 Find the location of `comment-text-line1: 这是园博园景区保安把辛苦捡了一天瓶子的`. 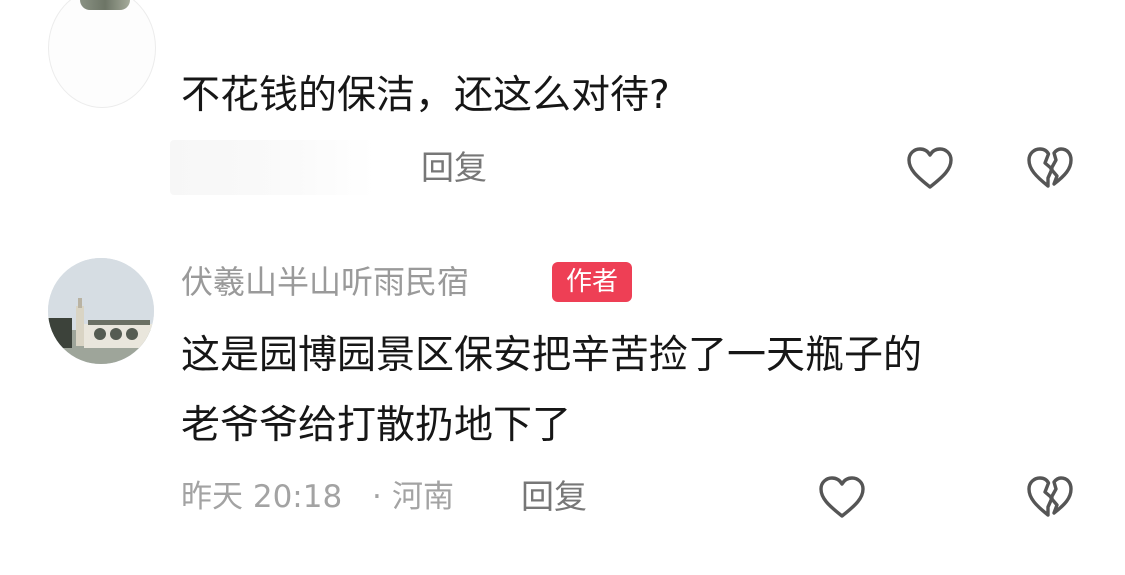

comment-text-line1: 这是园博园景区保安把辛苦捡了一天瓶子的 is located at coordinates (552, 355).